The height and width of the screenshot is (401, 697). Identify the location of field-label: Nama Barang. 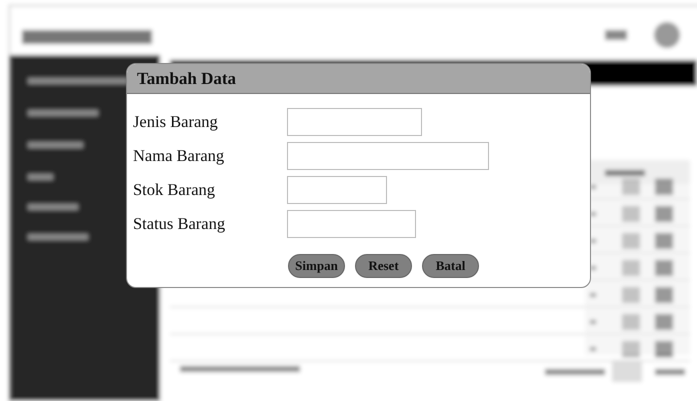
(179, 156).